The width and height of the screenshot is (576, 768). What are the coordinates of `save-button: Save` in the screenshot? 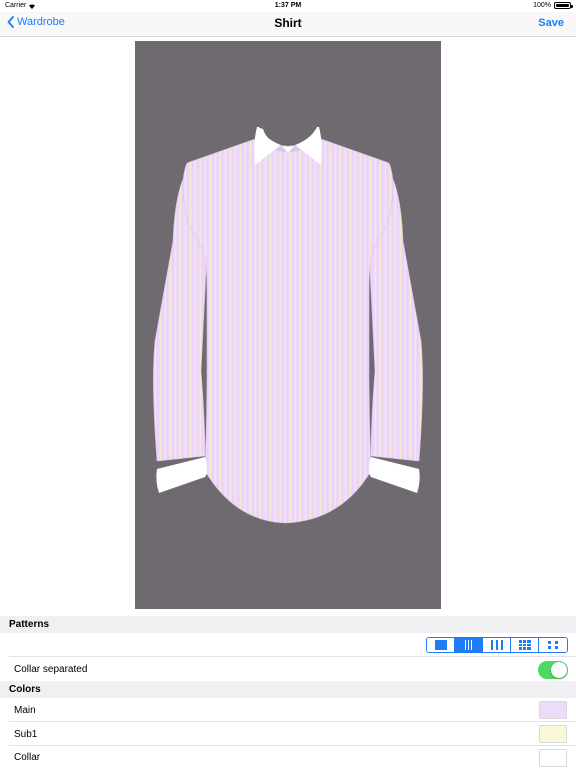 It's located at (551, 23).